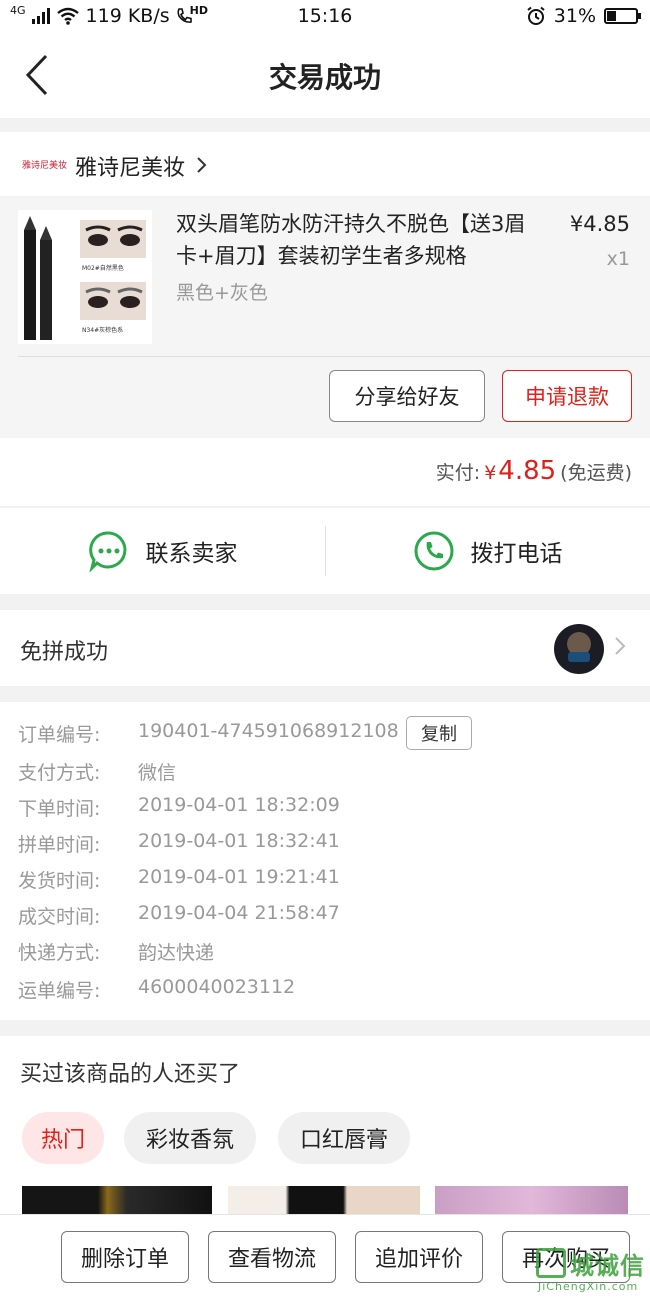  What do you see at coordinates (618, 259) in the screenshot?
I see `product-quantity: x1` at bounding box center [618, 259].